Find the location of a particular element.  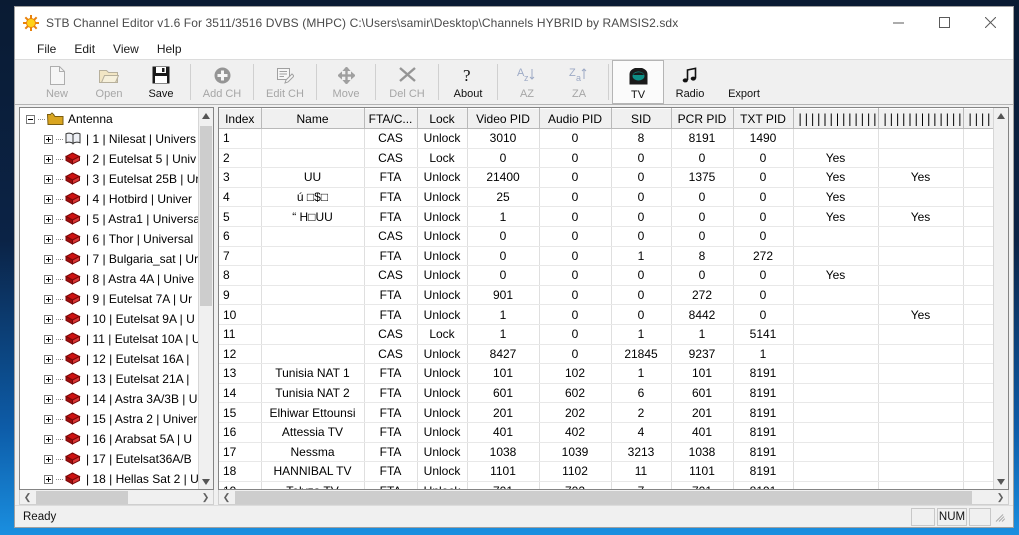

table-row: 18 HANNIBAL TV FTA Unlock 1101 1102 11 1101 8191 is located at coordinates (606, 471).